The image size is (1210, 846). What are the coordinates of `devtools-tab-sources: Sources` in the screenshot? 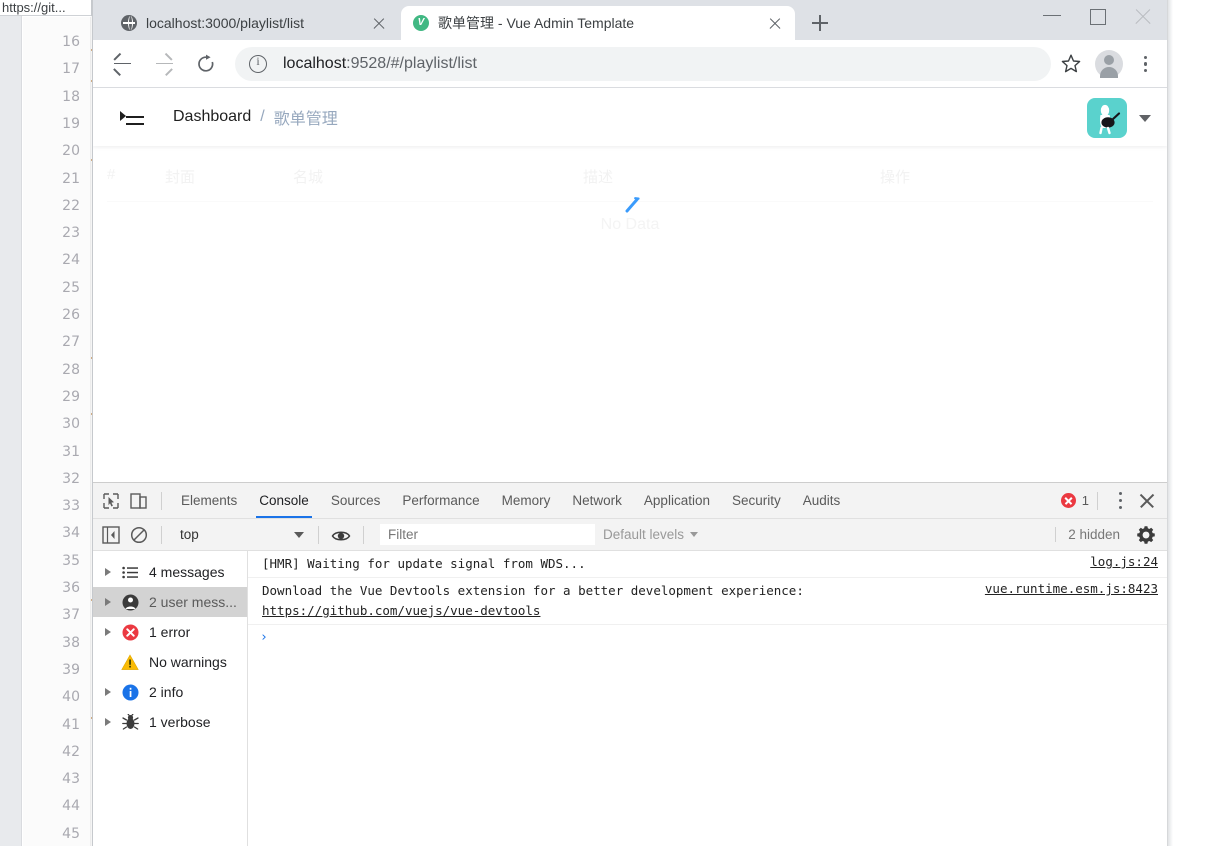 It's located at (356, 500).